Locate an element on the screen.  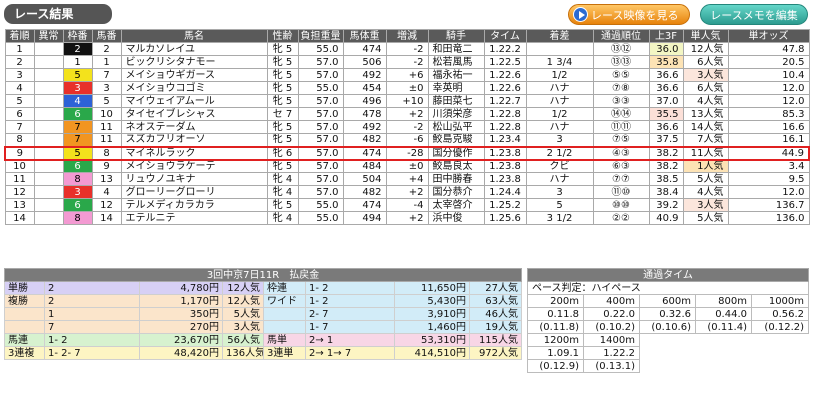
result-cell: 36.6 is located at coordinates (666, 88).